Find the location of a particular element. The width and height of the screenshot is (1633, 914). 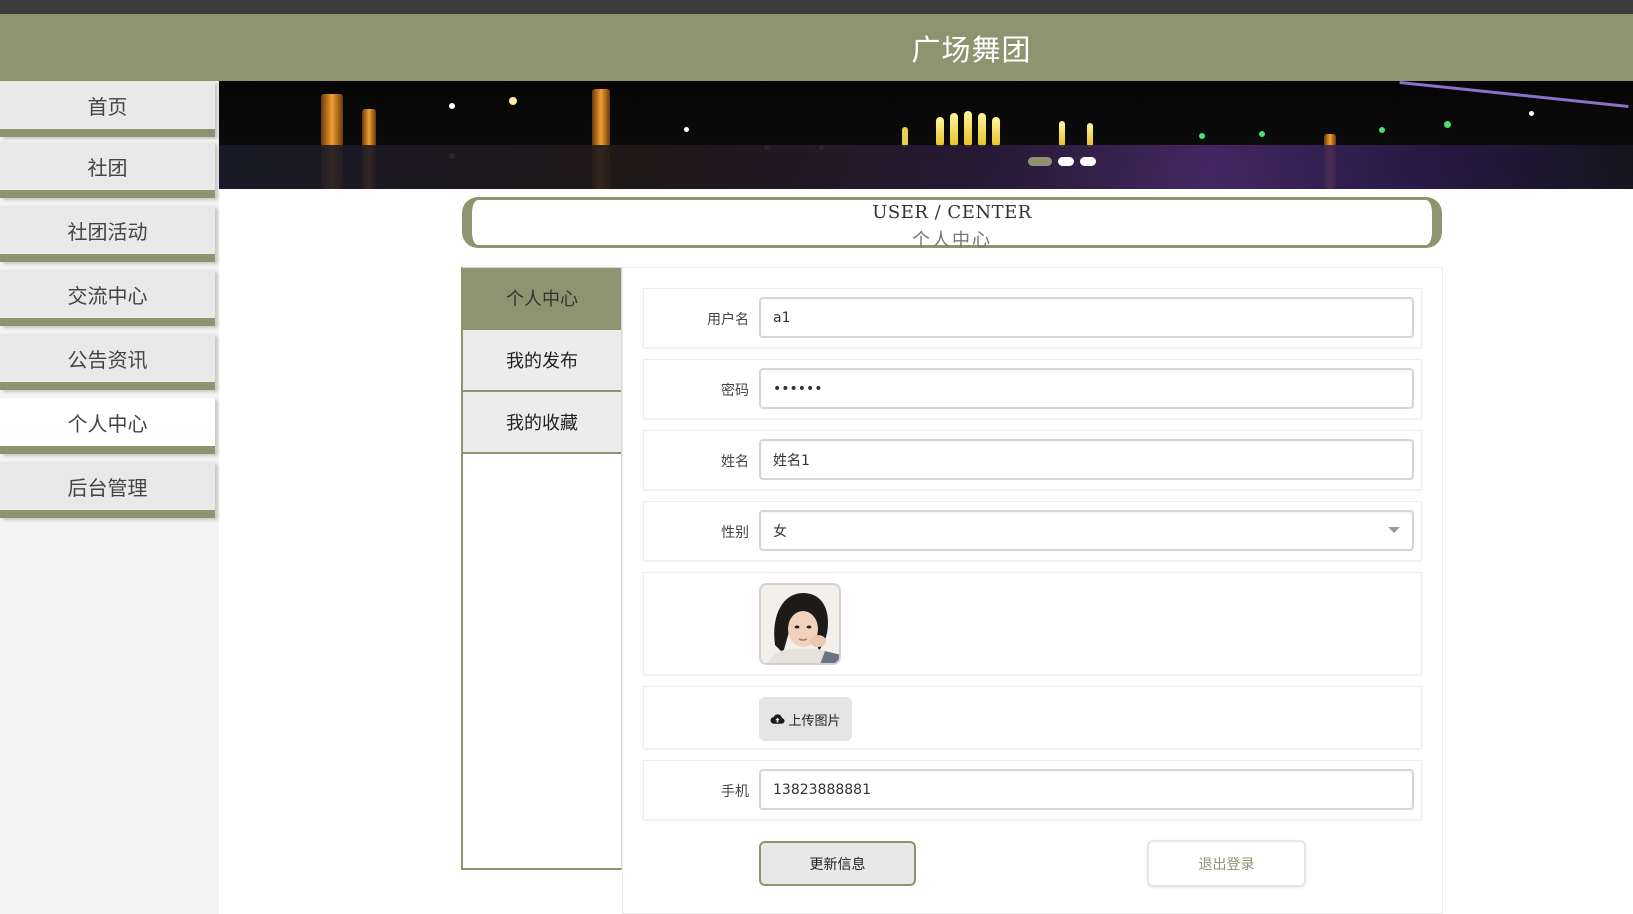

menu-item-my-posts: 我的发布 is located at coordinates (542, 361).